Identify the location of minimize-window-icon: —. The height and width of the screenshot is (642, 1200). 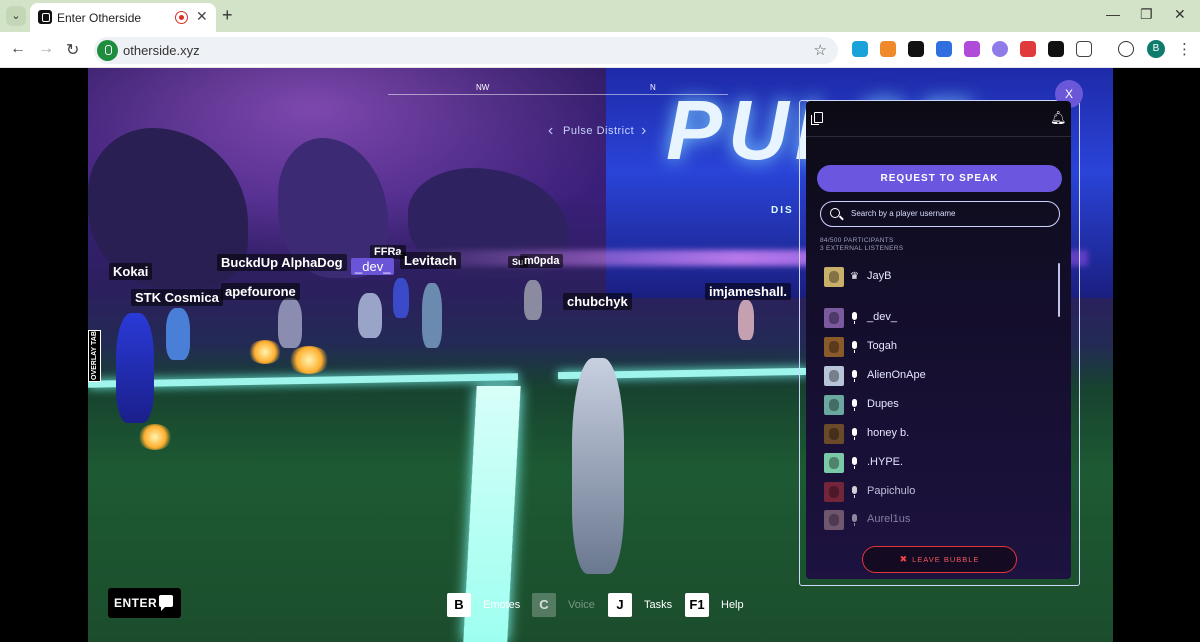
(1113, 14).